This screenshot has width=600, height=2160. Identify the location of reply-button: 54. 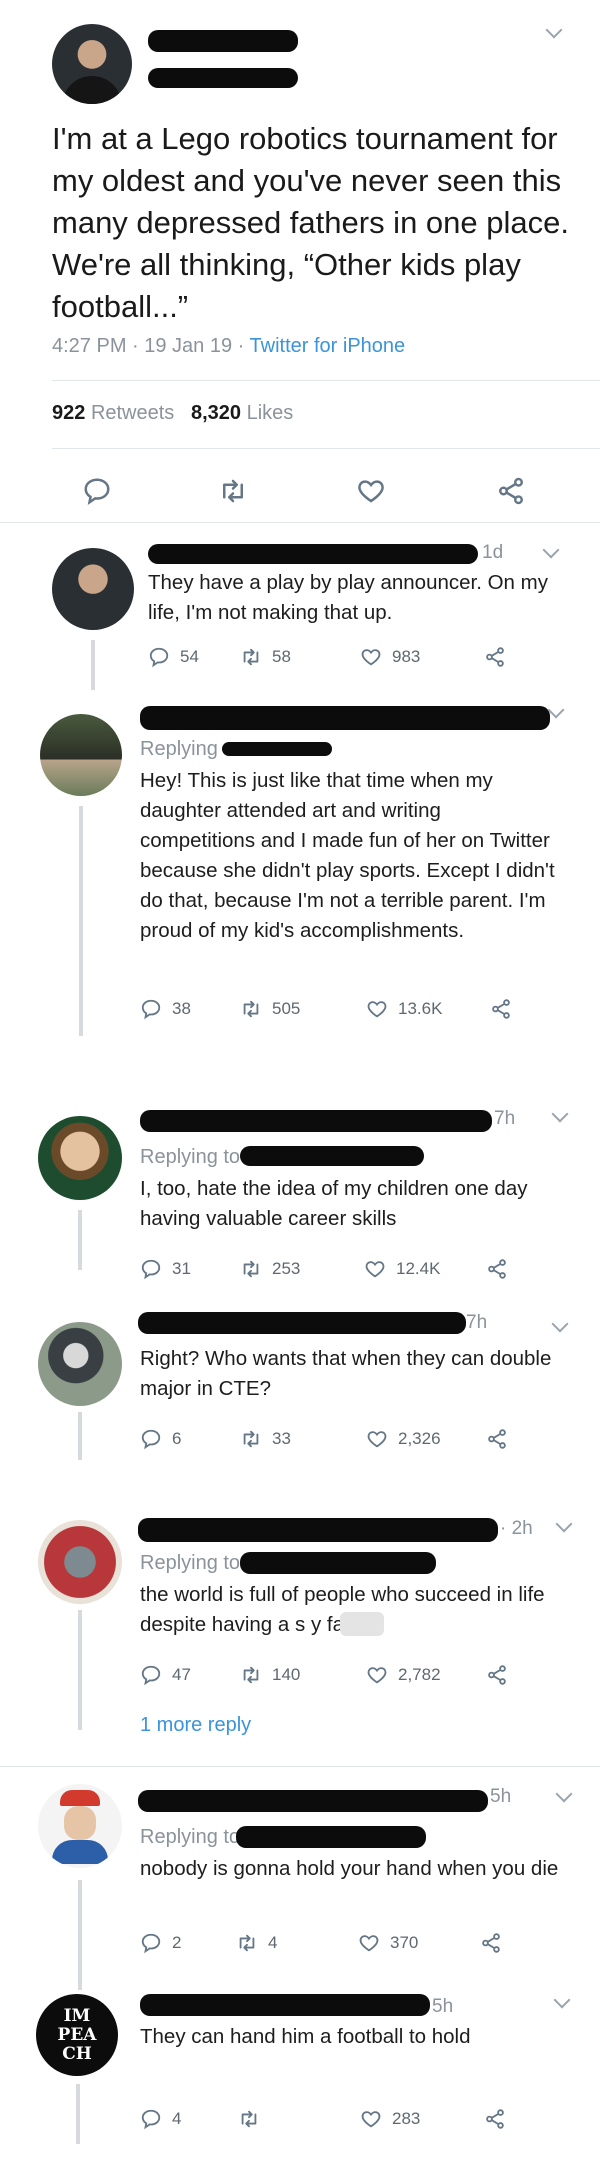
(173, 657).